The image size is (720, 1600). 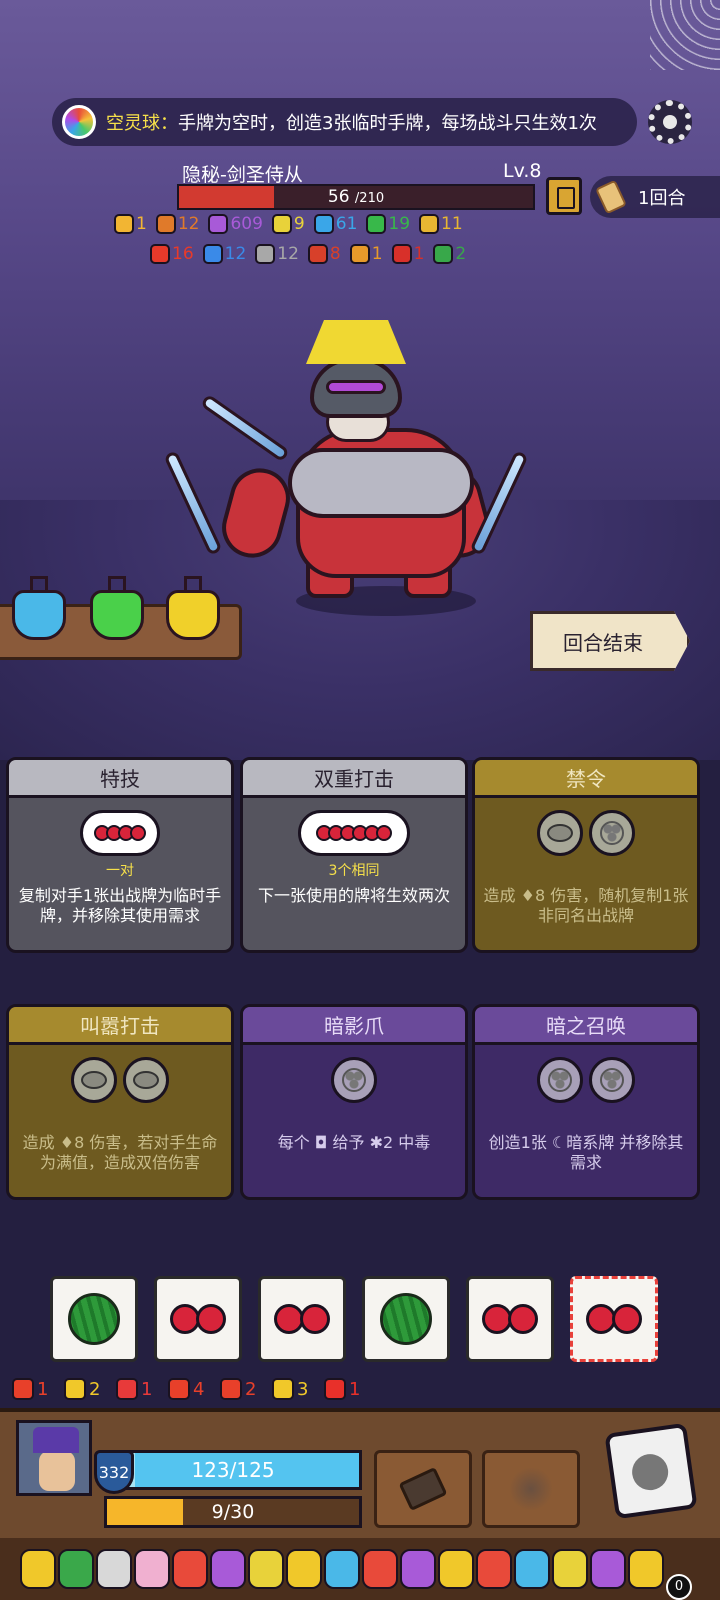 I want to click on enemy-status: 19, so click(x=388, y=224).